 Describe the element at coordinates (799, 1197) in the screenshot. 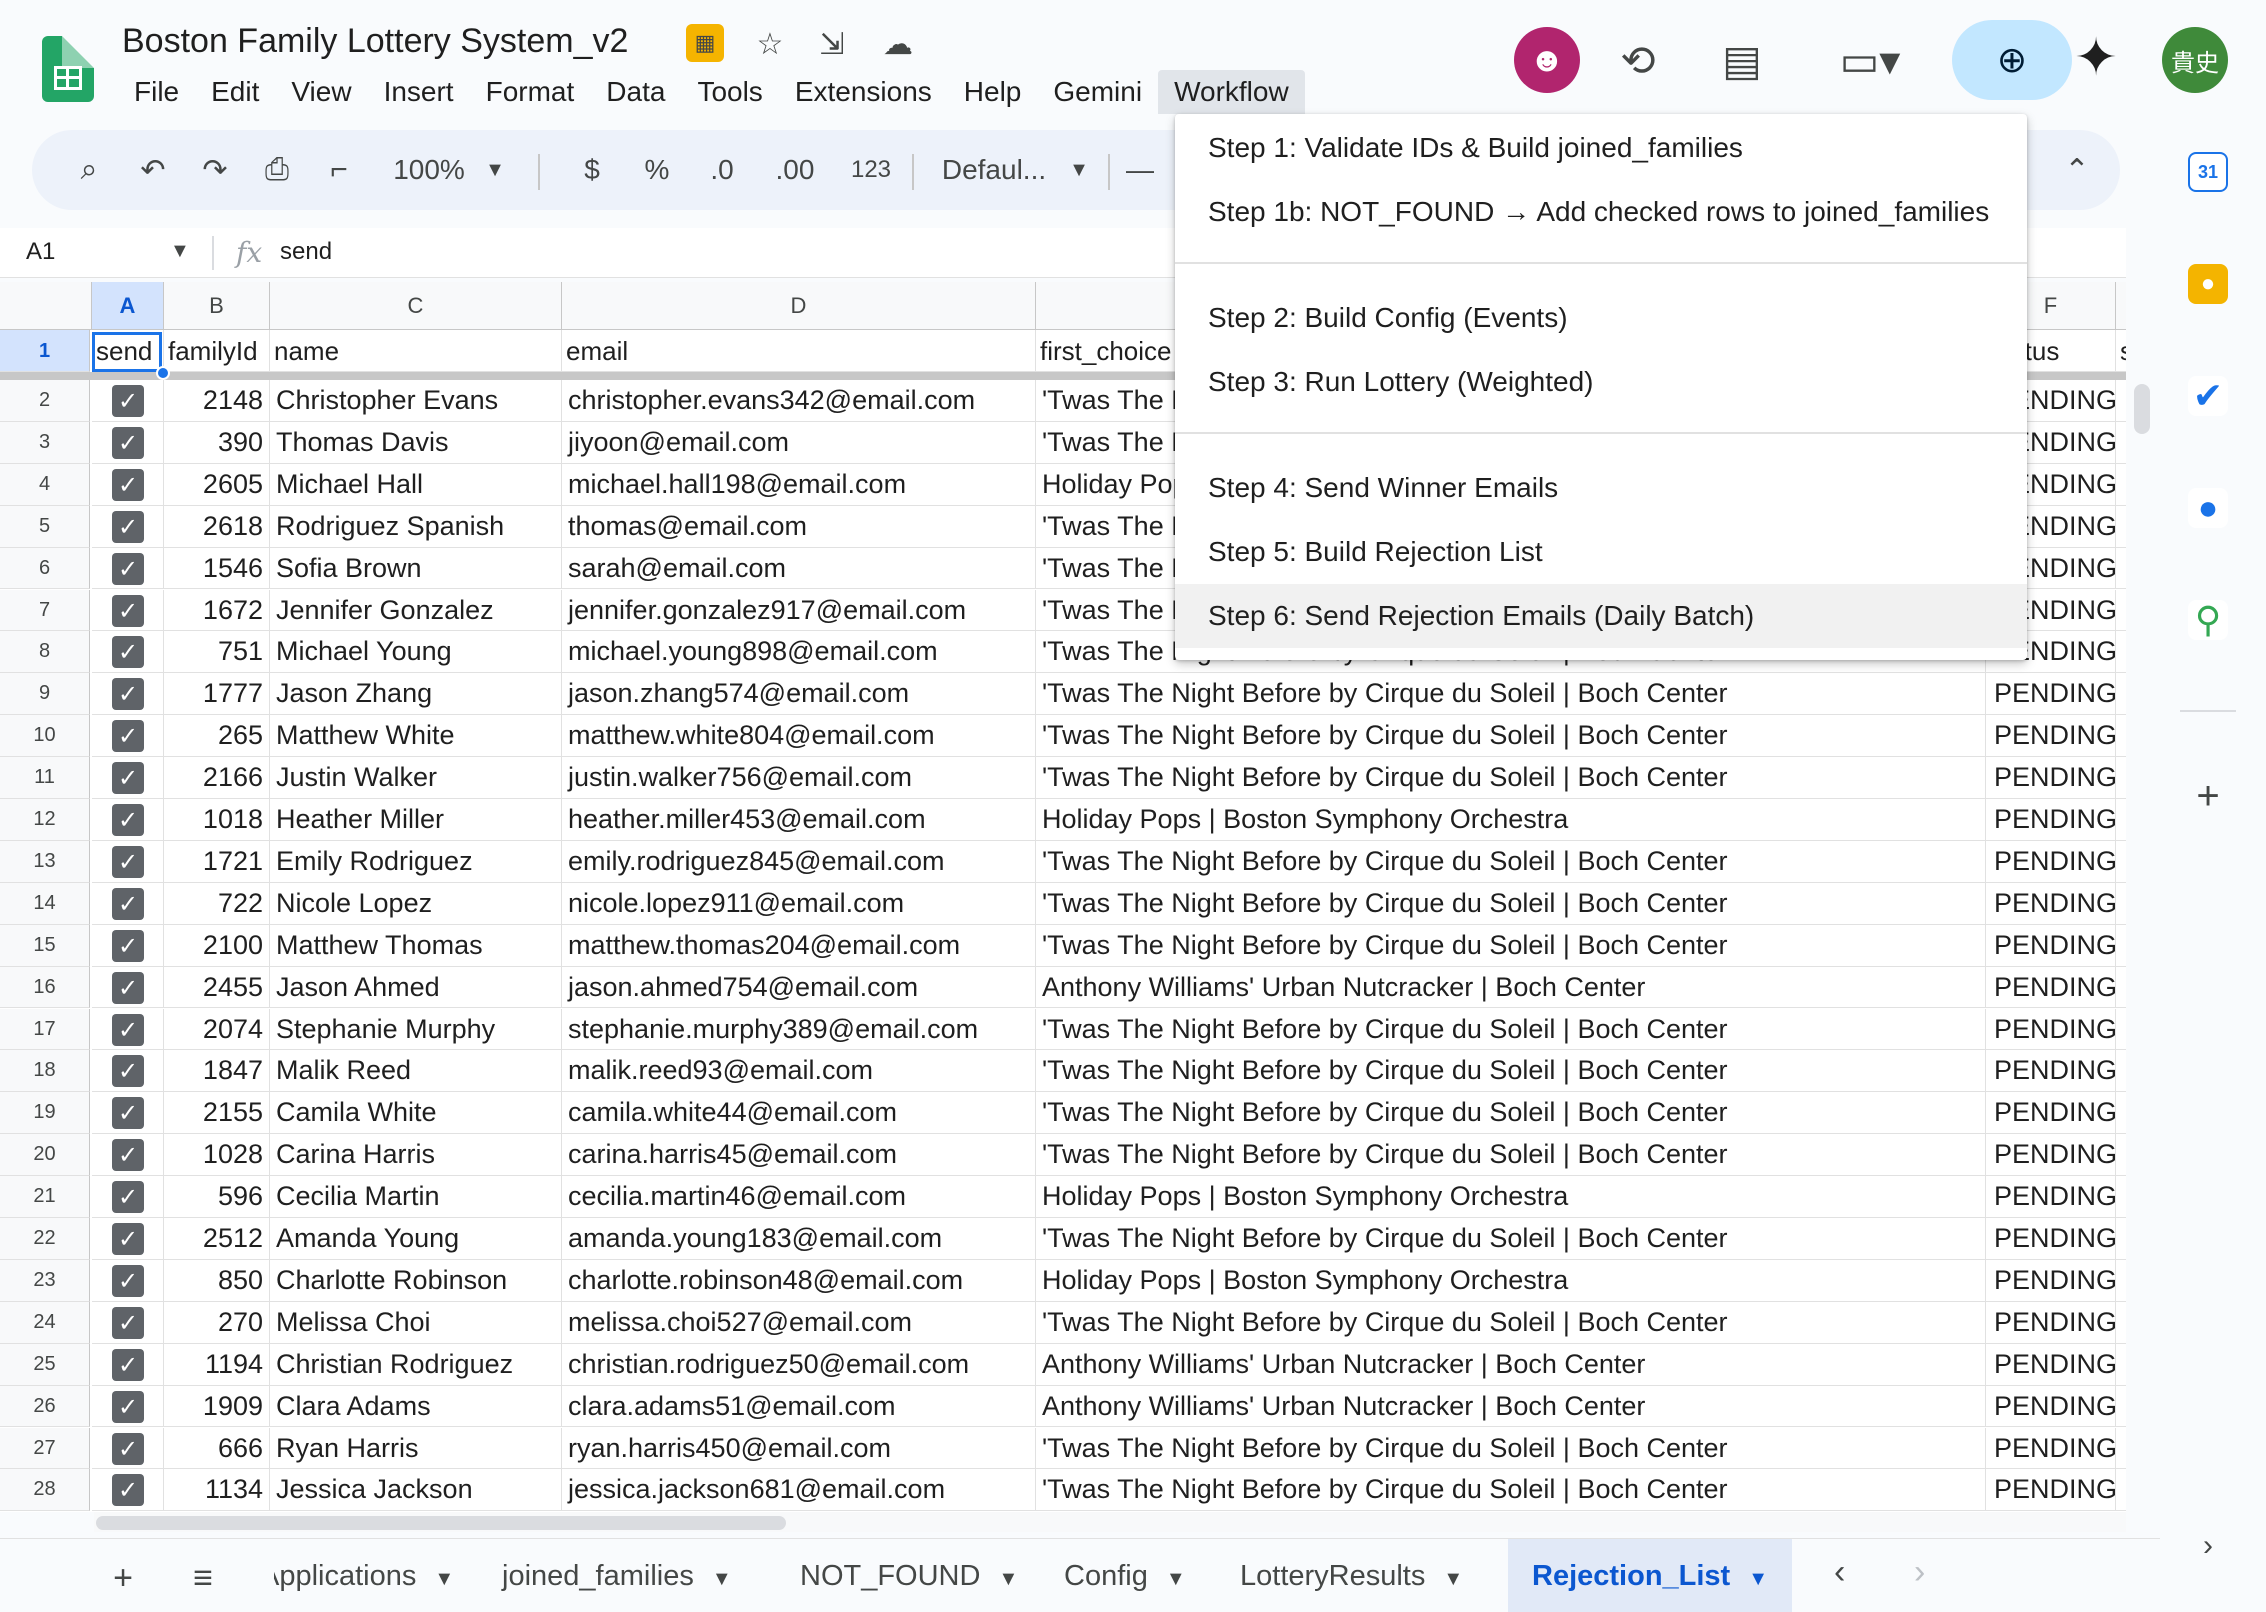

I see `email-cell: cecilia.martin46@email.com` at that location.